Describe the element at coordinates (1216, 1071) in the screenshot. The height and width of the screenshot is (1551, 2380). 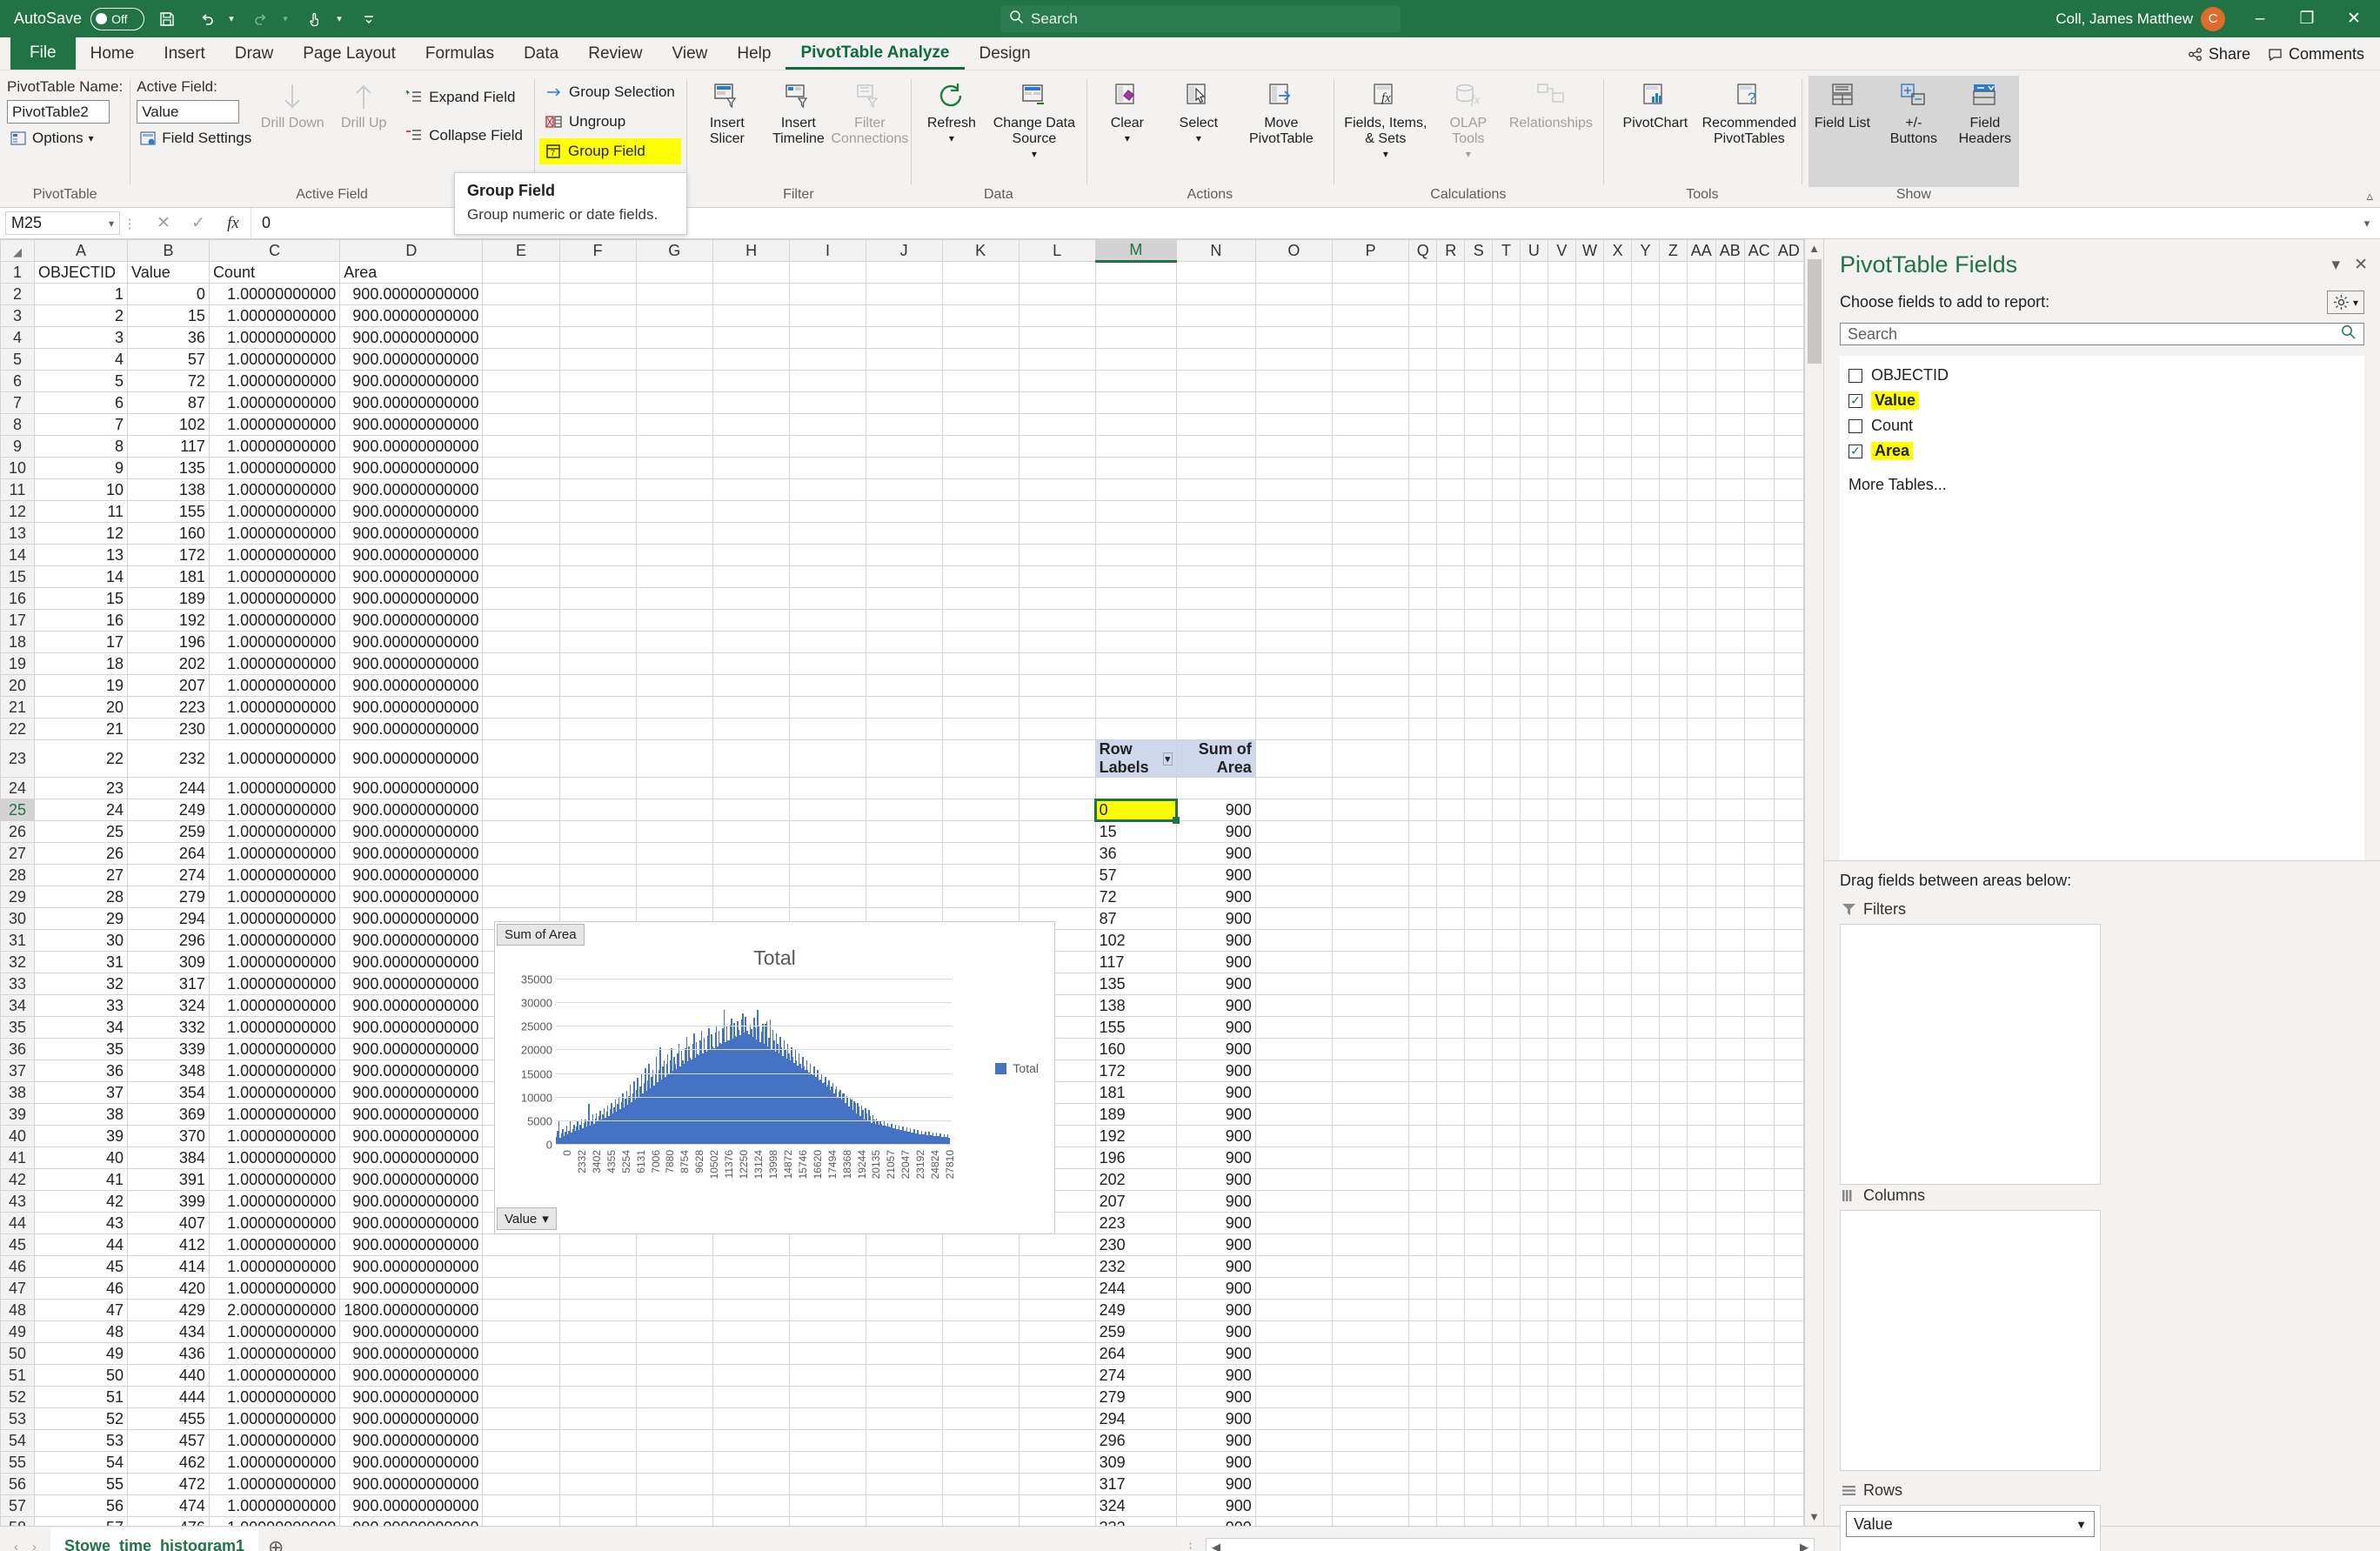
I see `cell-N37: 900` at that location.